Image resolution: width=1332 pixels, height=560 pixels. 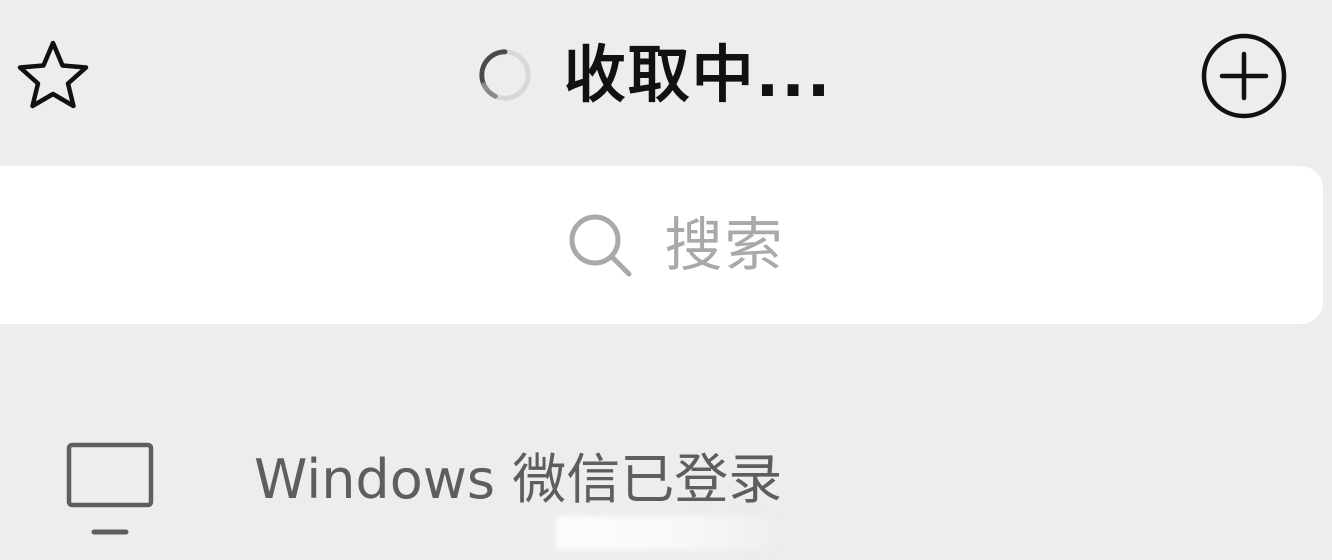 I want to click on login-notice-label: Windows 微信已登录, so click(x=518, y=479).